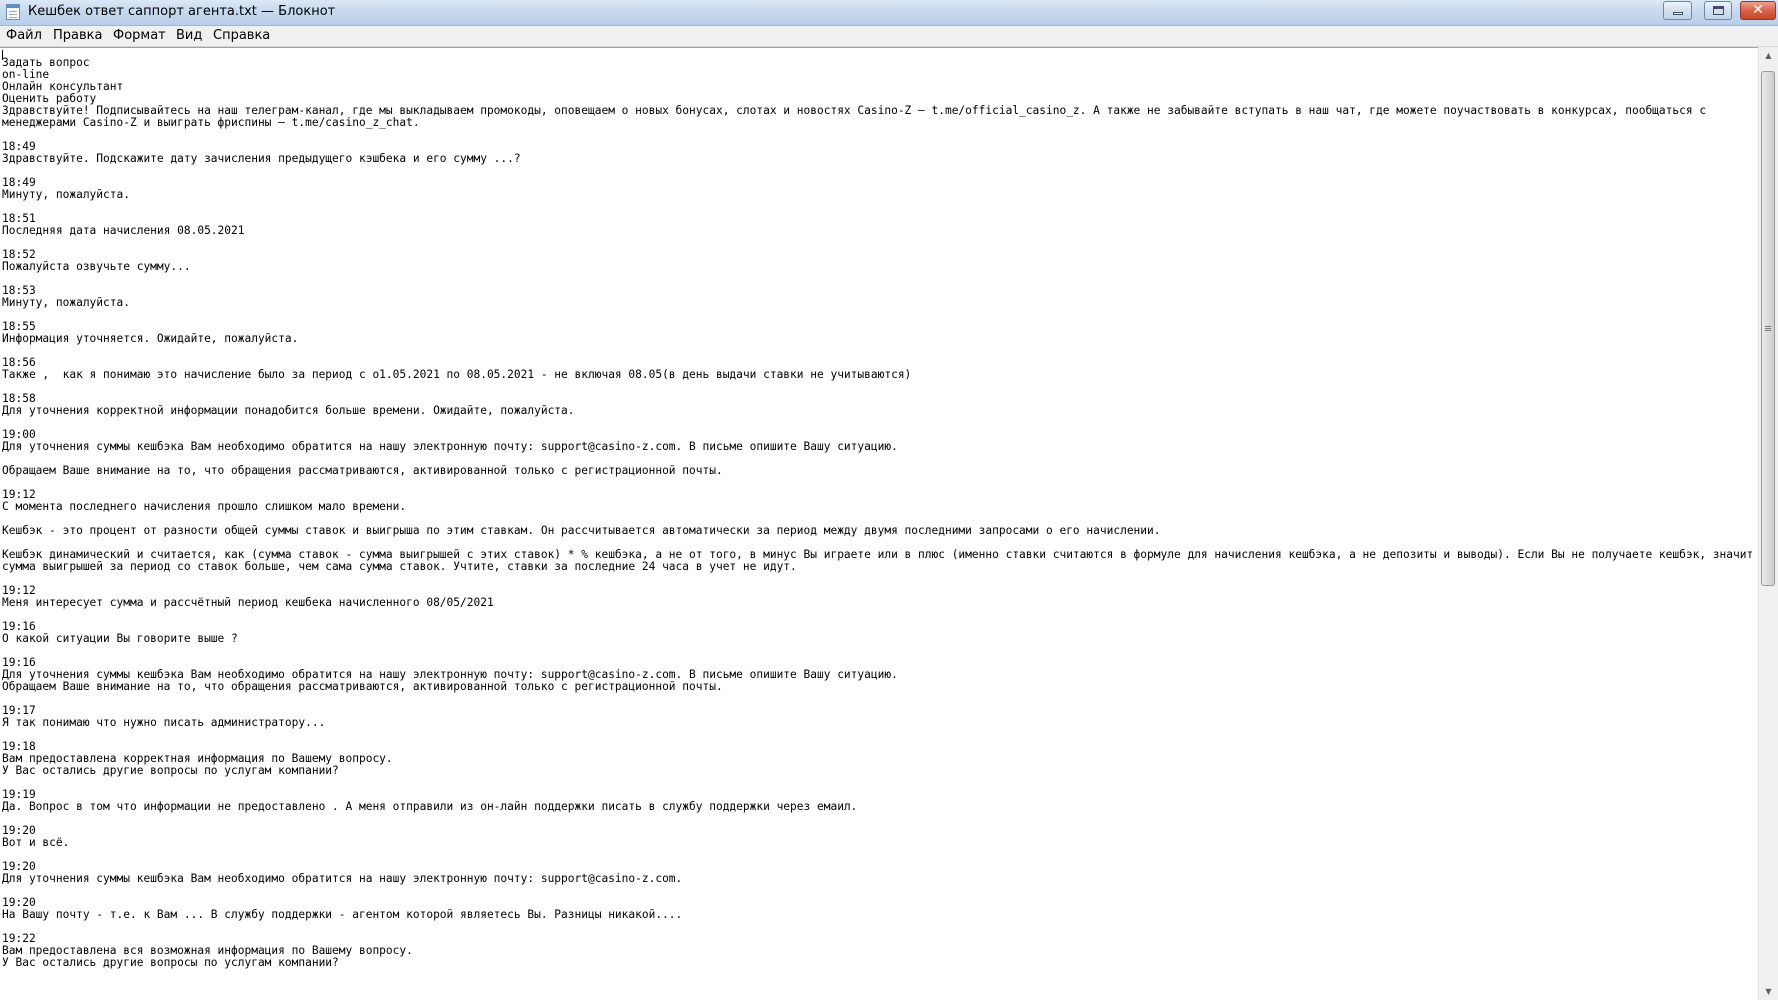 The image size is (1778, 1000). Describe the element at coordinates (1768, 991) in the screenshot. I see `scroll-down-icon: ▼` at that location.